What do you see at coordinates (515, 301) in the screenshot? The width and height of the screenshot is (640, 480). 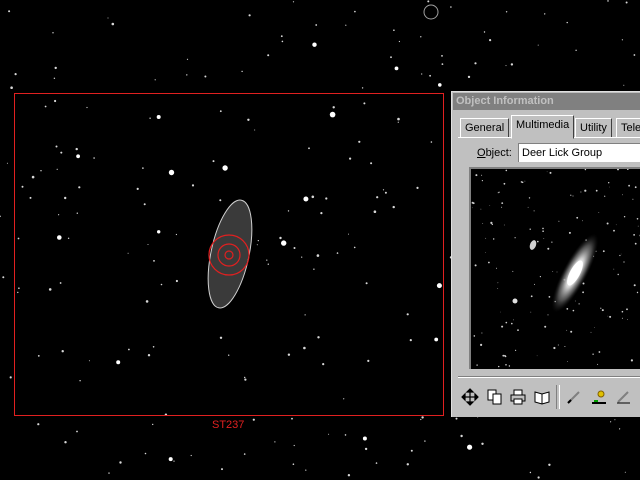 I see `photo-bright-star` at bounding box center [515, 301].